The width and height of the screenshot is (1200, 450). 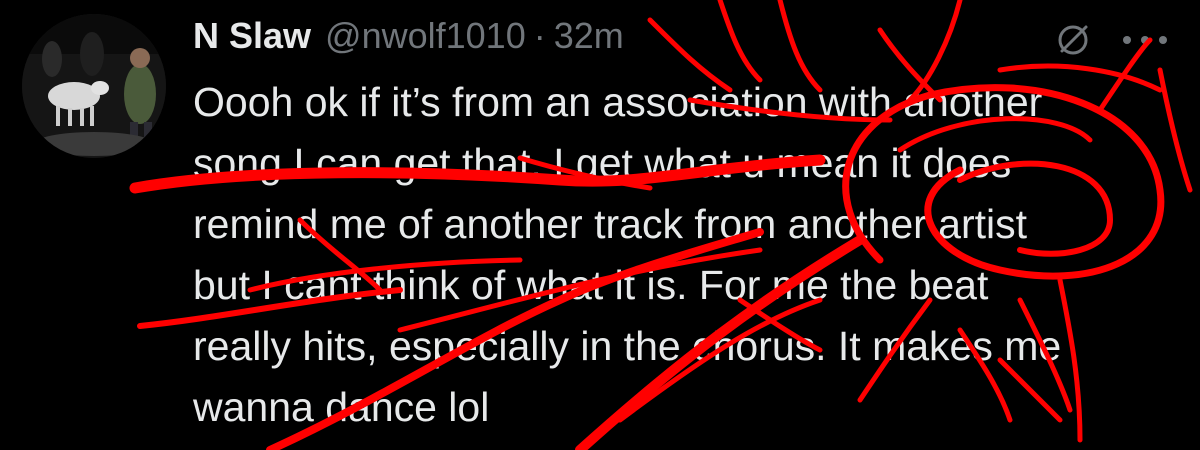 I want to click on timestamp: 32m, so click(x=589, y=36).